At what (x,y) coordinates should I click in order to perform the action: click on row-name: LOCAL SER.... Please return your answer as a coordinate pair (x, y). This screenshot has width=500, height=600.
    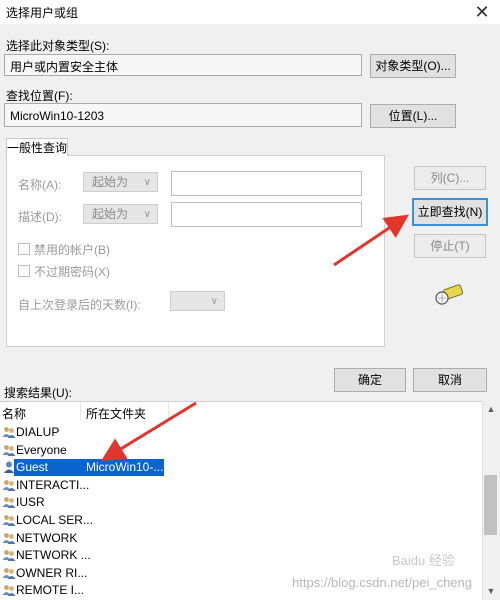
    Looking at the image, I should click on (54, 520).